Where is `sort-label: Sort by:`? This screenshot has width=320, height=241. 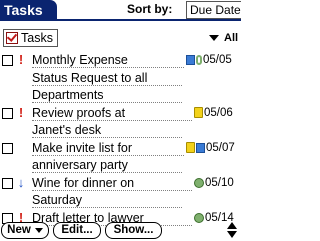 sort-label: Sort by: is located at coordinates (150, 9).